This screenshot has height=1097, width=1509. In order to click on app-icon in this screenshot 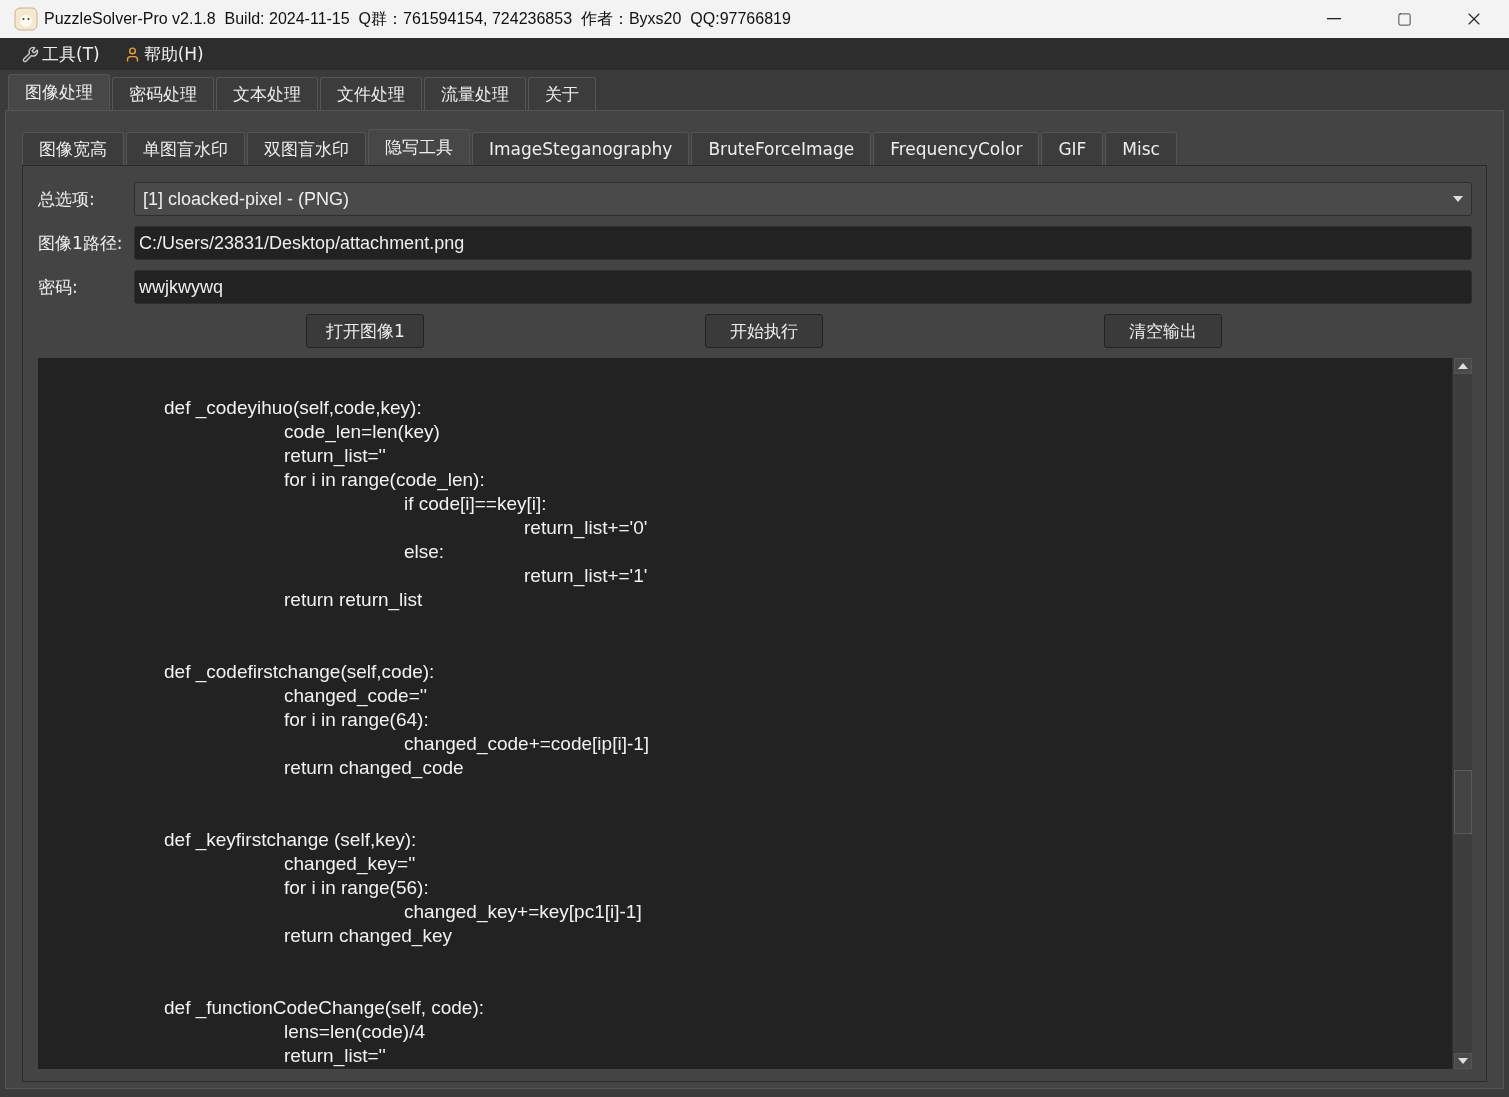, I will do `click(26, 19)`.